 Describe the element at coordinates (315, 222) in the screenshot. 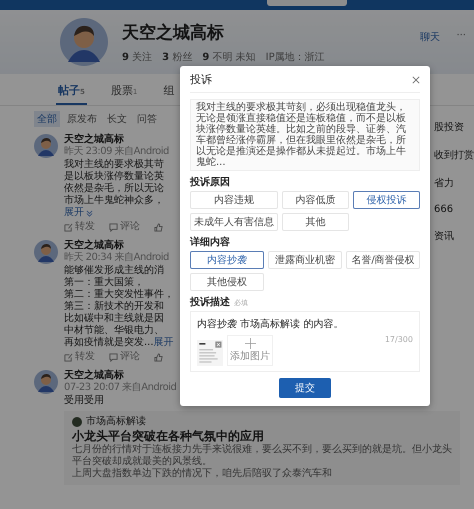

I see `reason-option: 其他` at that location.